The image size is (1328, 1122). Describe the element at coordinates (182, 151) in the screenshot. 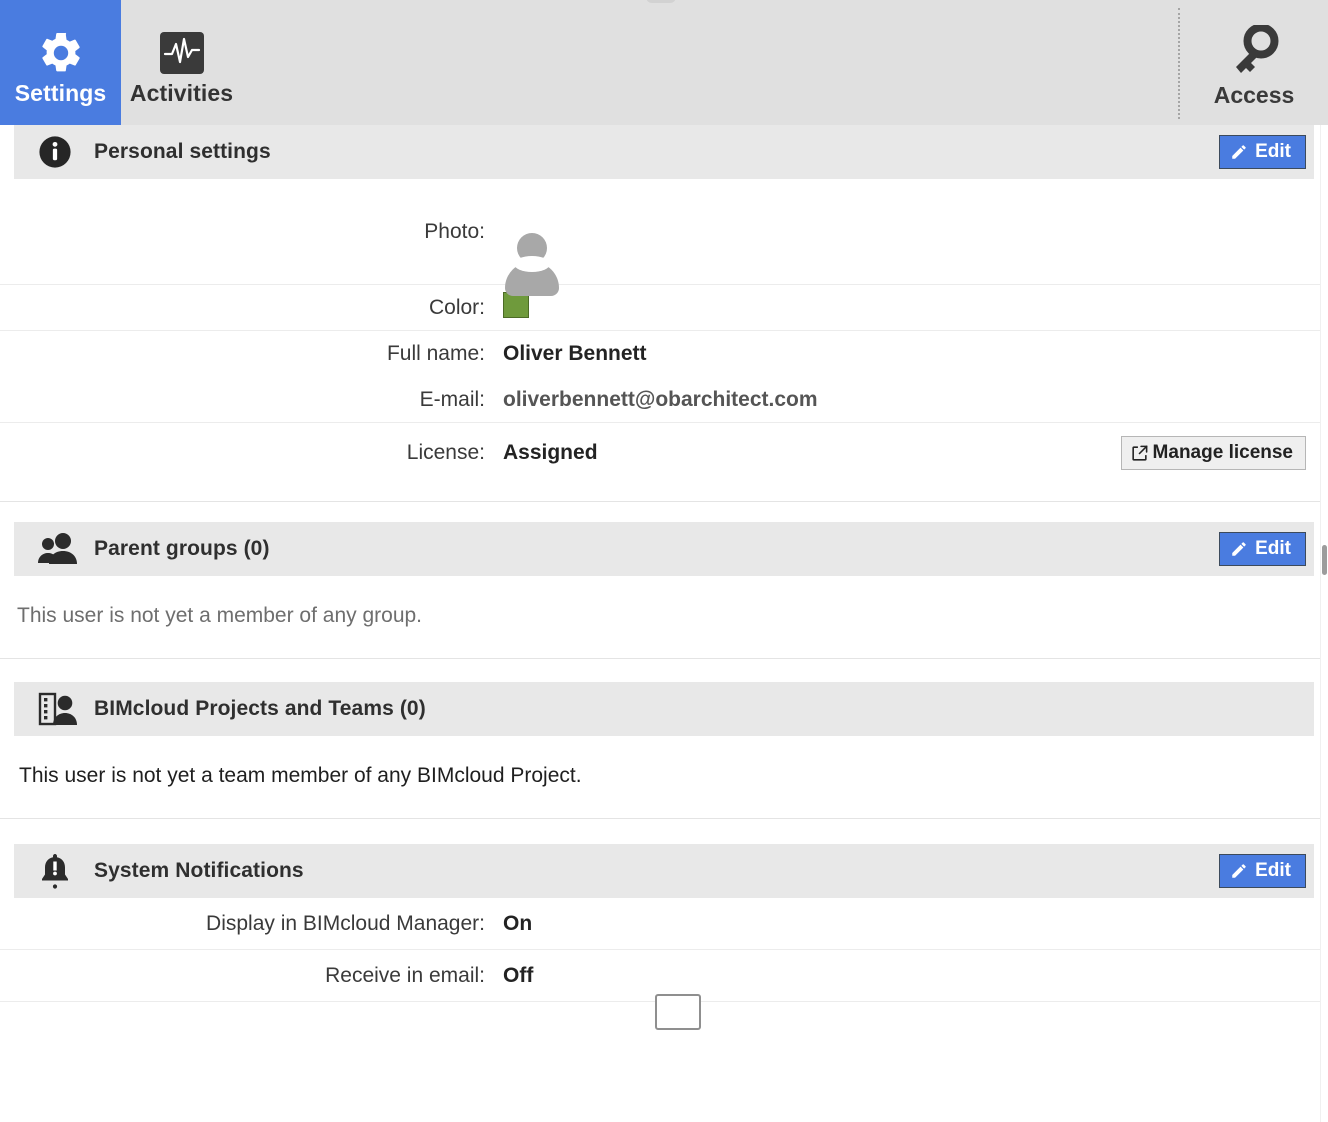

I see `page-title: Personal settings` at that location.